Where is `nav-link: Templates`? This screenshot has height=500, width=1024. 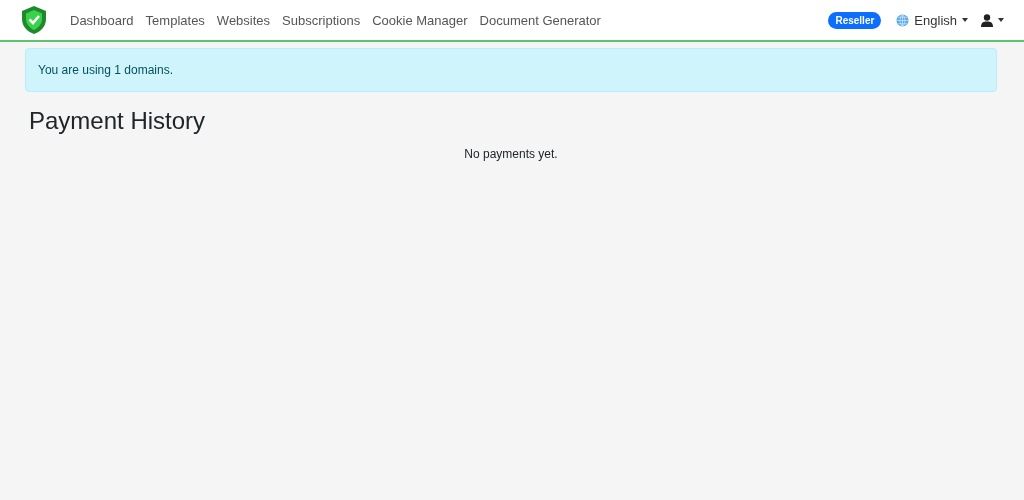
nav-link: Templates is located at coordinates (175, 20).